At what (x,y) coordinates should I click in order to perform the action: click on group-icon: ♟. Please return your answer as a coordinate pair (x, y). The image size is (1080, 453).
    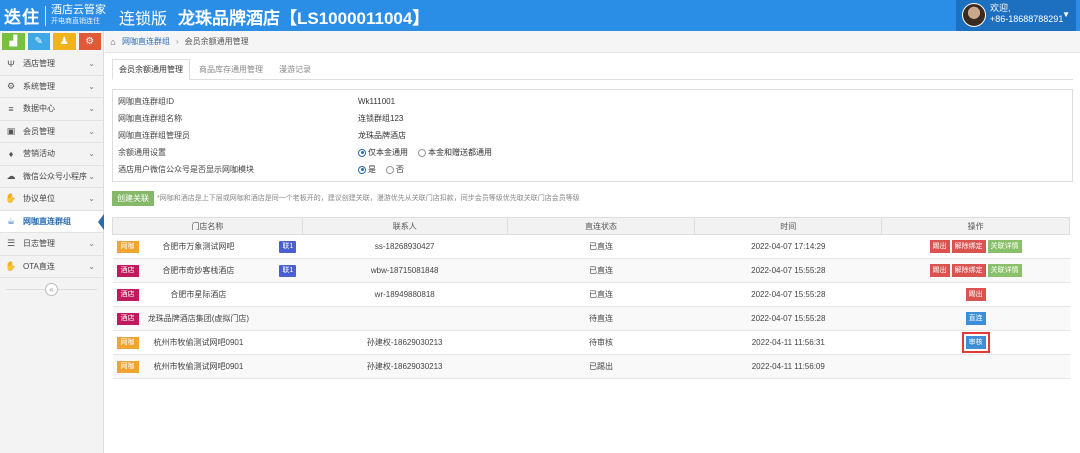
    Looking at the image, I should click on (64, 41).